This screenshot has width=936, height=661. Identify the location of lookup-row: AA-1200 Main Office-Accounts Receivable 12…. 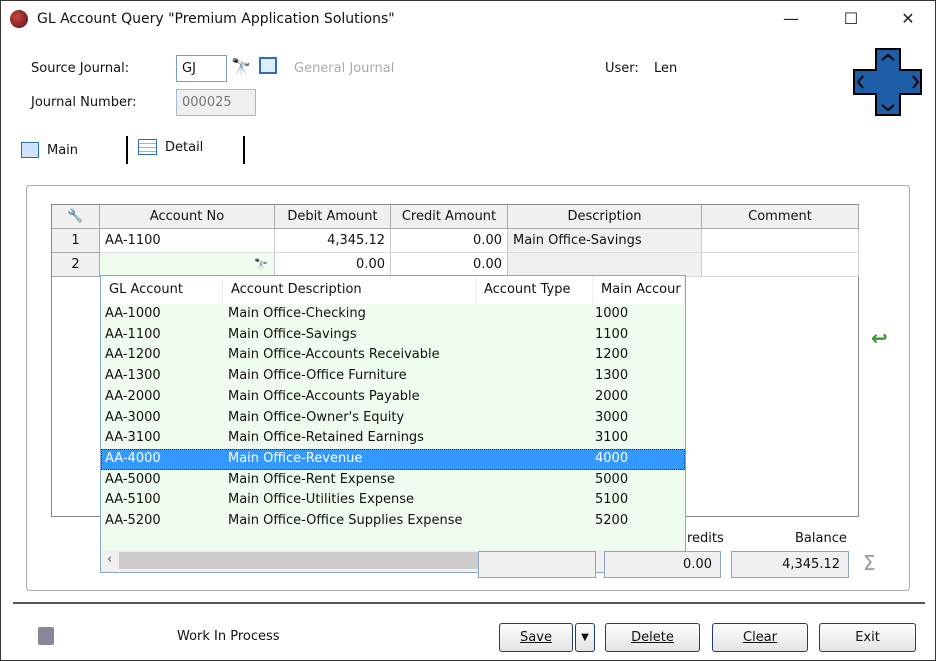
(393, 355).